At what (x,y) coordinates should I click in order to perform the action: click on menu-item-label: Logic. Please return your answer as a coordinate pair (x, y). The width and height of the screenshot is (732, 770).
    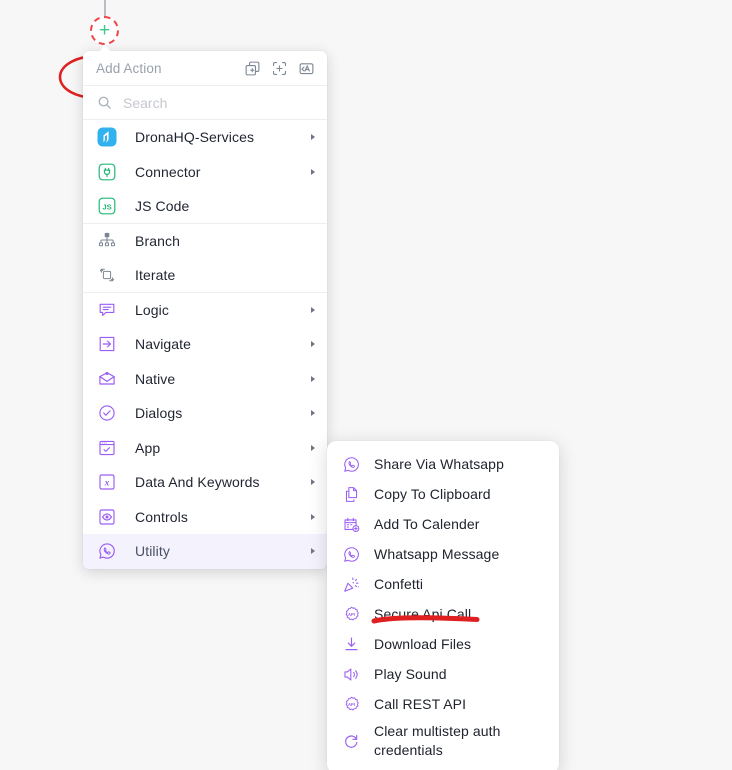
    Looking at the image, I should click on (152, 309).